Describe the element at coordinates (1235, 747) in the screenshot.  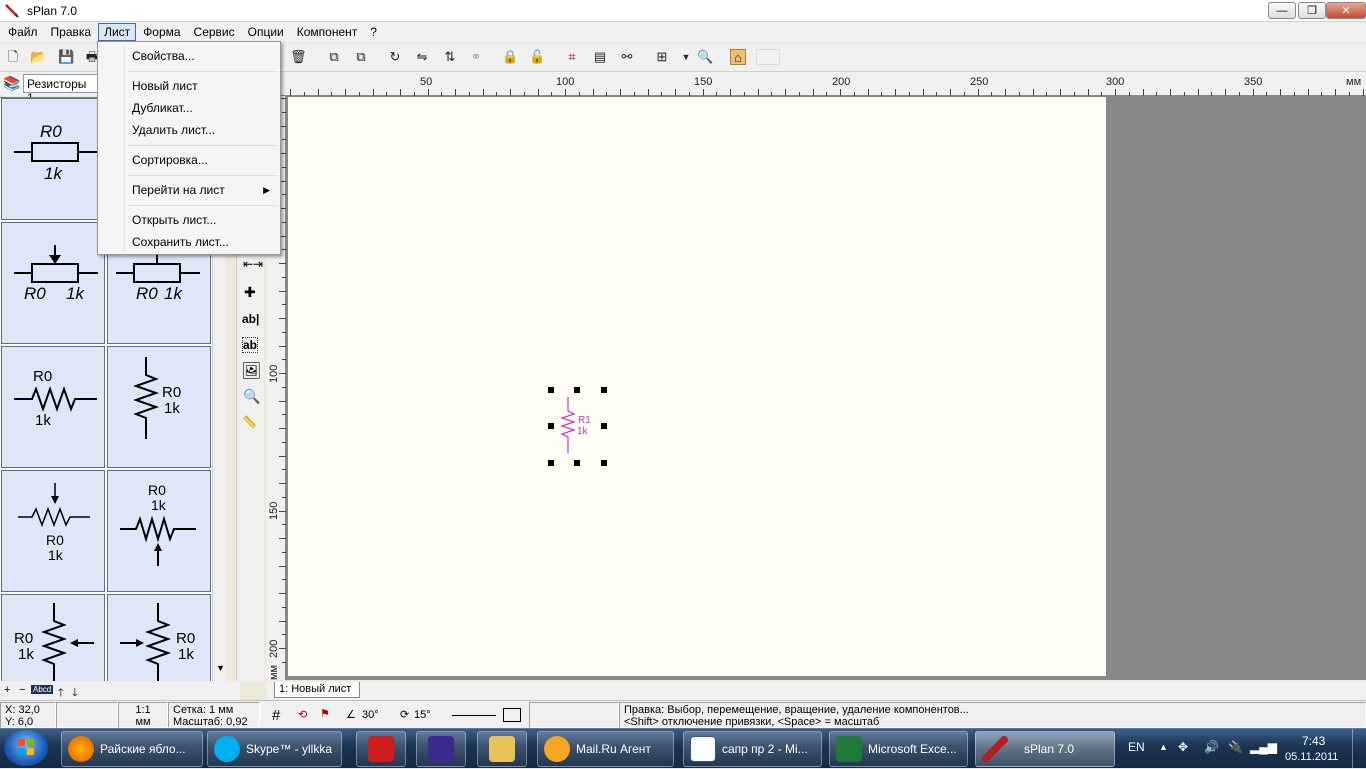
I see `power-icon: 🔌` at that location.